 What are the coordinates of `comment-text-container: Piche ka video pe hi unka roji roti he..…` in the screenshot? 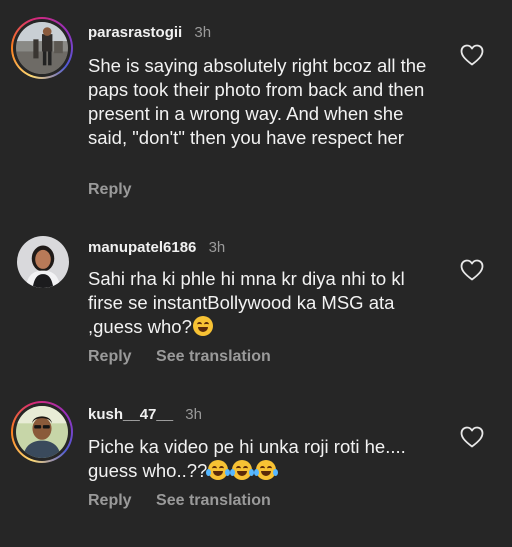 It's located at (263, 459).